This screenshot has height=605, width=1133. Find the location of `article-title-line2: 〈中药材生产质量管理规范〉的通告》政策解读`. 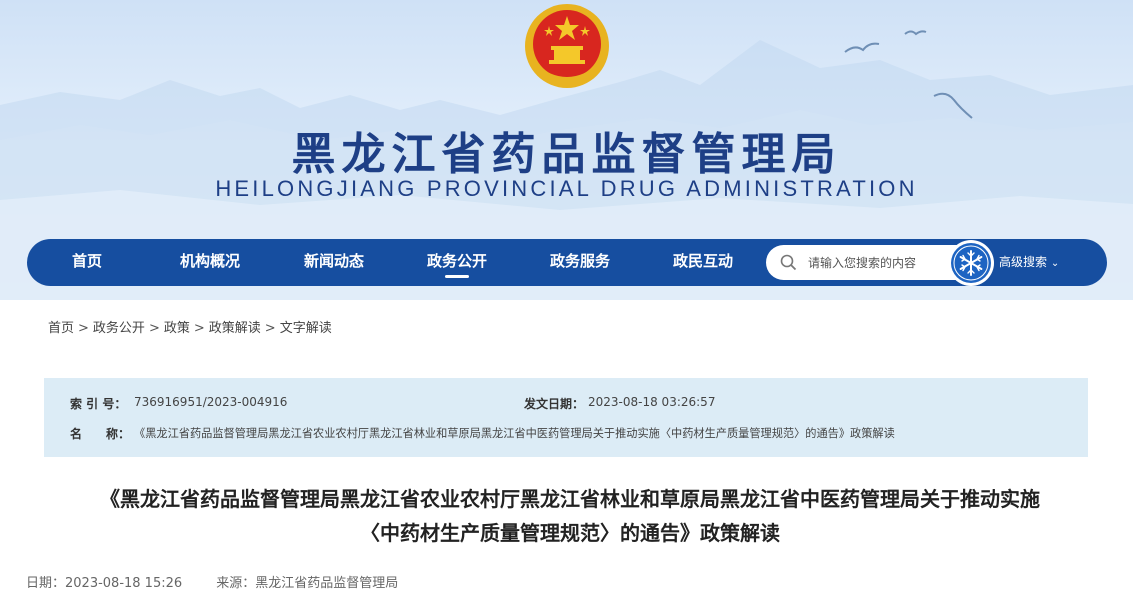

article-title-line2: 〈中药材生产质量管理规范〉的通告》政策解读 is located at coordinates (570, 533).